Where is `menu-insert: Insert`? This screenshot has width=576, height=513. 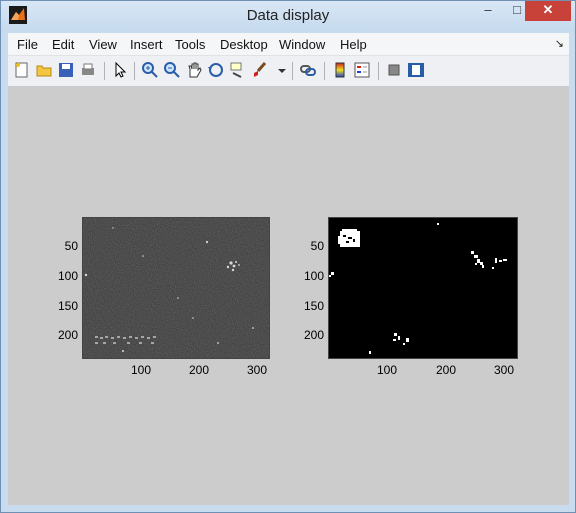 menu-insert: Insert is located at coordinates (146, 44).